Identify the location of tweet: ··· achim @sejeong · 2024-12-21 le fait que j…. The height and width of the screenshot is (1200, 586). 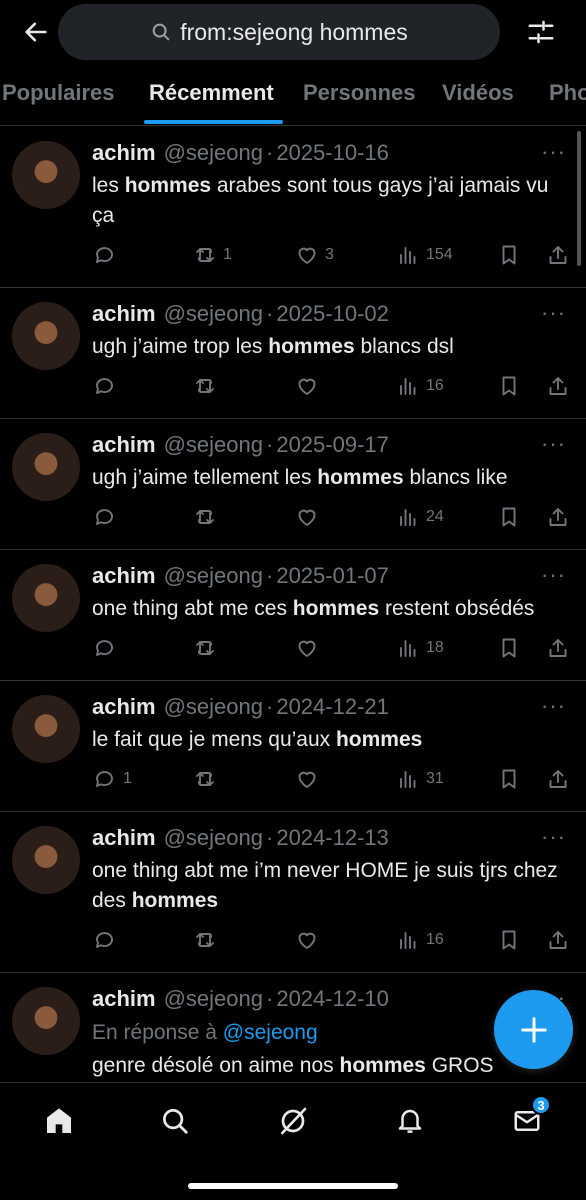
(293, 746).